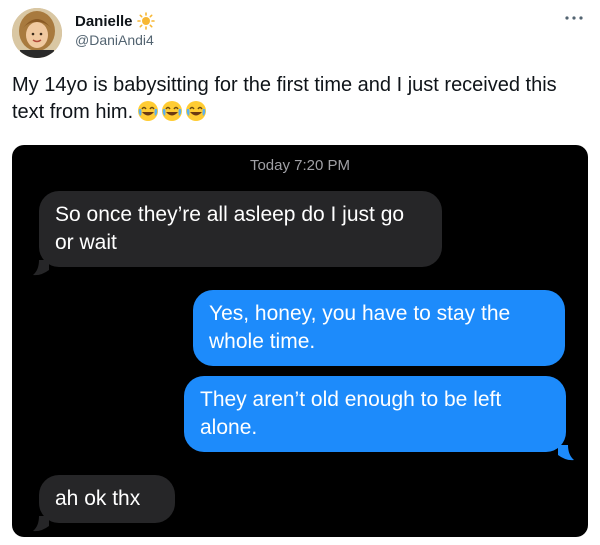 This screenshot has height=545, width=600. Describe the element at coordinates (375, 414) in the screenshot. I see `outgoing-message-bubble: They aren’t old enough to be left alone.` at that location.